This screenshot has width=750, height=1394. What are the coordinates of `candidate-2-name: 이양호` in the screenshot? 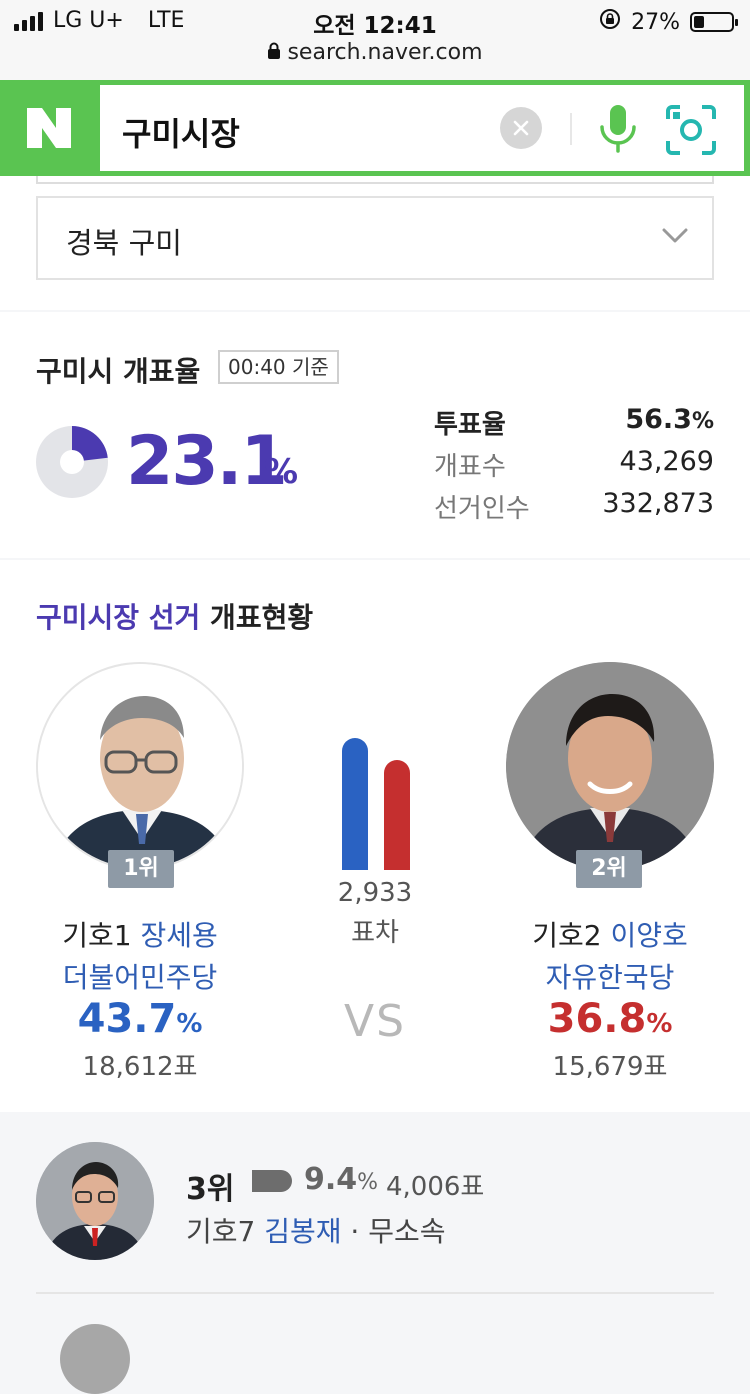 It's located at (649, 935).